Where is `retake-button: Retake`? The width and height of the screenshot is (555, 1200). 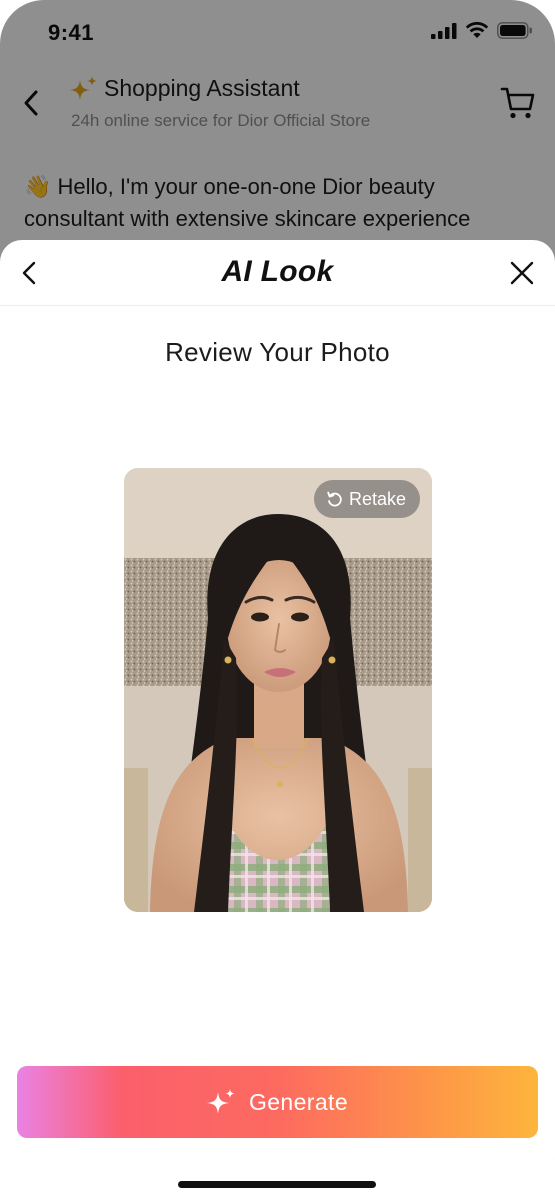 retake-button: Retake is located at coordinates (366, 499).